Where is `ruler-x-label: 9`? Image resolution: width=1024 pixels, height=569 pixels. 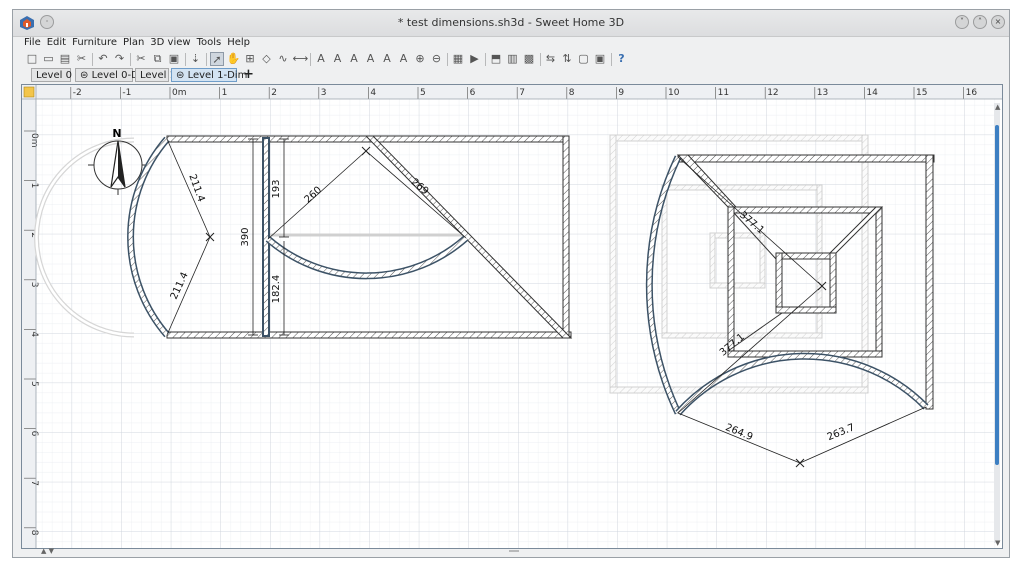 ruler-x-label: 9 is located at coordinates (621, 93).